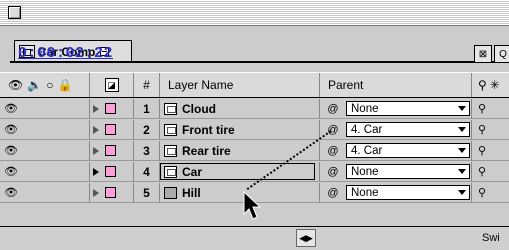 This screenshot has height=250, width=509. I want to click on arrow-cursor-icon, so click(252, 205).